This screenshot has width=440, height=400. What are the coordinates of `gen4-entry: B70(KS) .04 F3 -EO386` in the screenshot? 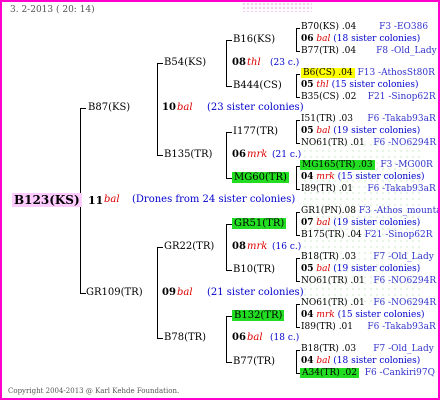 It's located at (364, 27).